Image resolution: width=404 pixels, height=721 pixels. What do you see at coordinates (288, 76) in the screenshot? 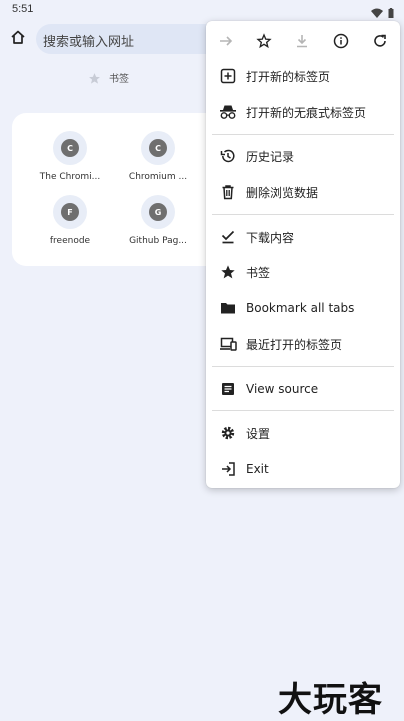
I see `menu-item-label: 打开新的标签页` at bounding box center [288, 76].